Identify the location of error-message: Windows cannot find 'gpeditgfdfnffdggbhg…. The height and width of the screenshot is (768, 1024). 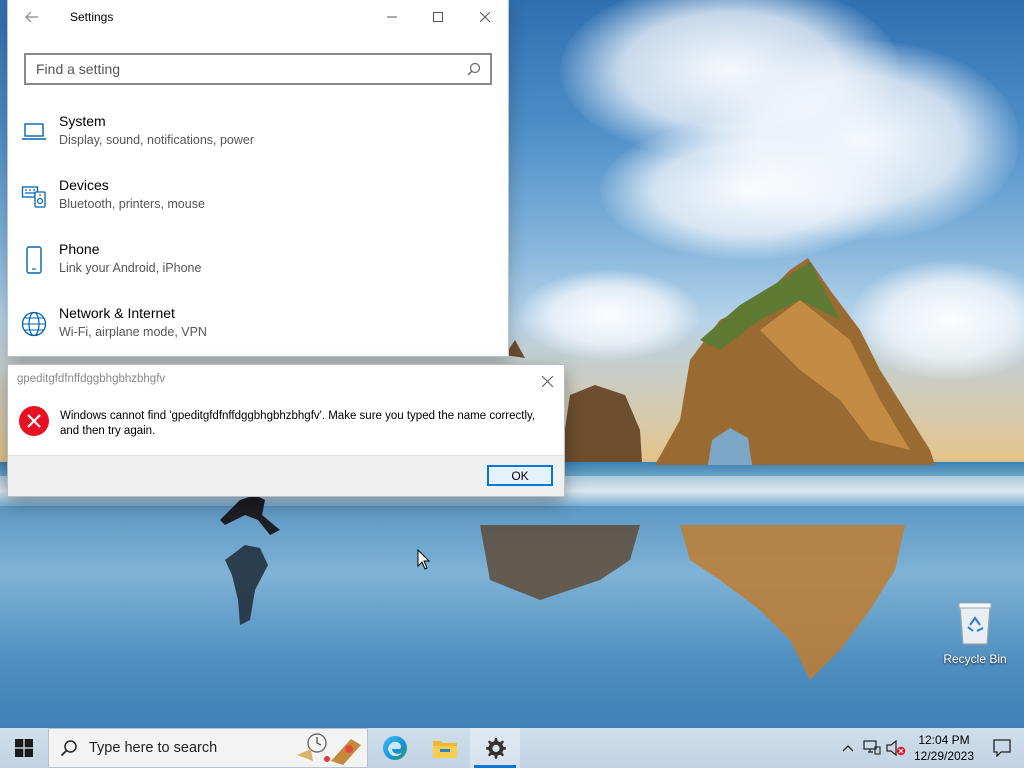
(298, 423).